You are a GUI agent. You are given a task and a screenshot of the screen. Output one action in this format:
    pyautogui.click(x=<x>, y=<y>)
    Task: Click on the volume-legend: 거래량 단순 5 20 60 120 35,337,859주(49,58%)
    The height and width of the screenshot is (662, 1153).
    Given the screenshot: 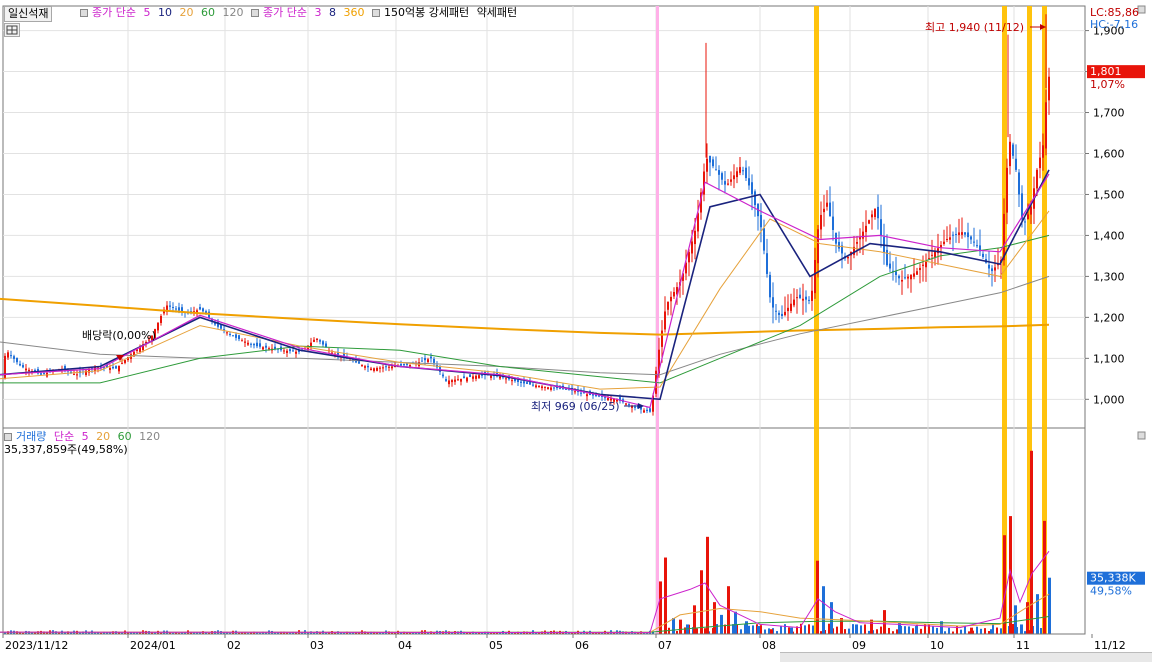 What is the action you would take?
    pyautogui.click(x=84, y=443)
    